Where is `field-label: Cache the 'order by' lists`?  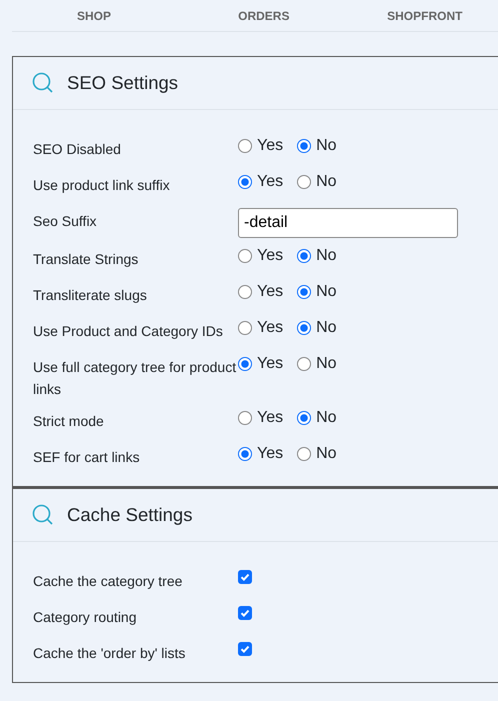 field-label: Cache the 'order by' lists is located at coordinates (109, 653).